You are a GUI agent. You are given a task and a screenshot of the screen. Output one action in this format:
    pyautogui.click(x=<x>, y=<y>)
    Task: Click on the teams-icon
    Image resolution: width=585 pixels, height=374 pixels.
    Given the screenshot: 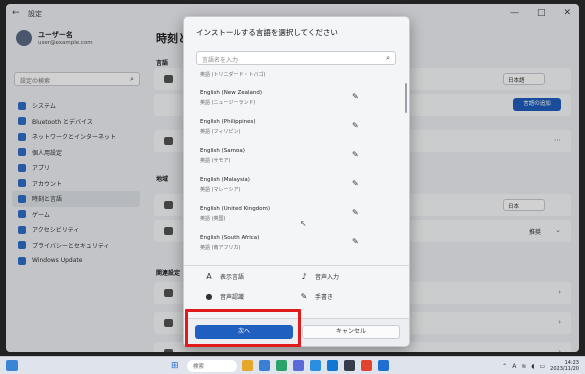 What is the action you would take?
    pyautogui.click(x=298, y=365)
    